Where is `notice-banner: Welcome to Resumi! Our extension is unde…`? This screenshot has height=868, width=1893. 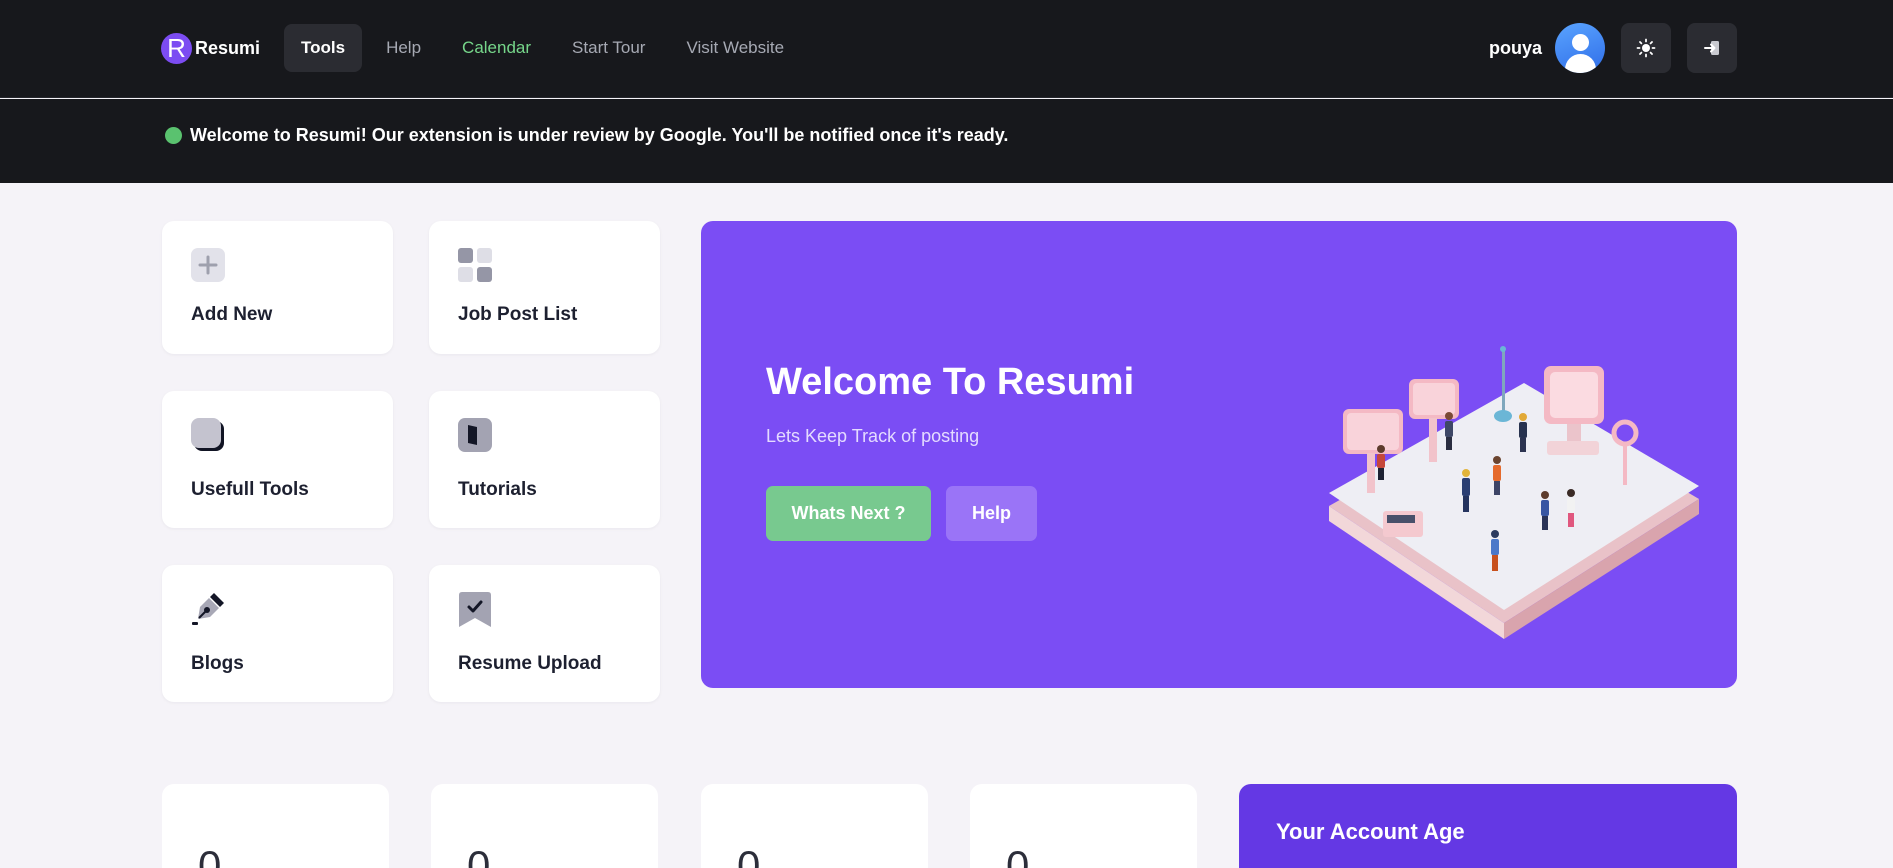
notice-banner: Welcome to Resumi! Our extension is unde… is located at coordinates (946, 141).